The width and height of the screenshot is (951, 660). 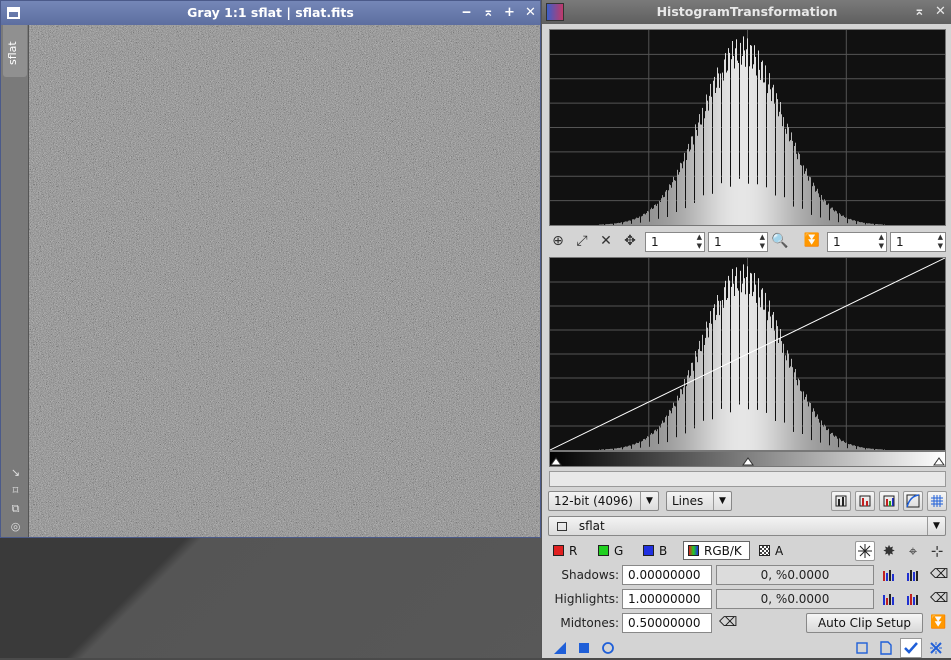 What do you see at coordinates (889, 599) in the screenshot?
I see `highlights-auto-icon` at bounding box center [889, 599].